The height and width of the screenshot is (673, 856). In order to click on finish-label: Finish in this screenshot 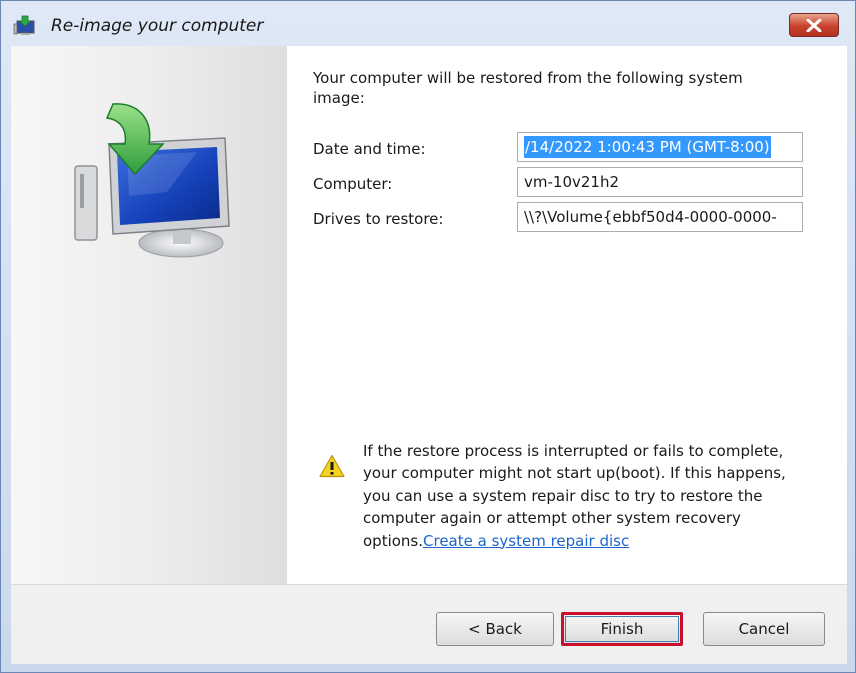, I will do `click(622, 629)`.